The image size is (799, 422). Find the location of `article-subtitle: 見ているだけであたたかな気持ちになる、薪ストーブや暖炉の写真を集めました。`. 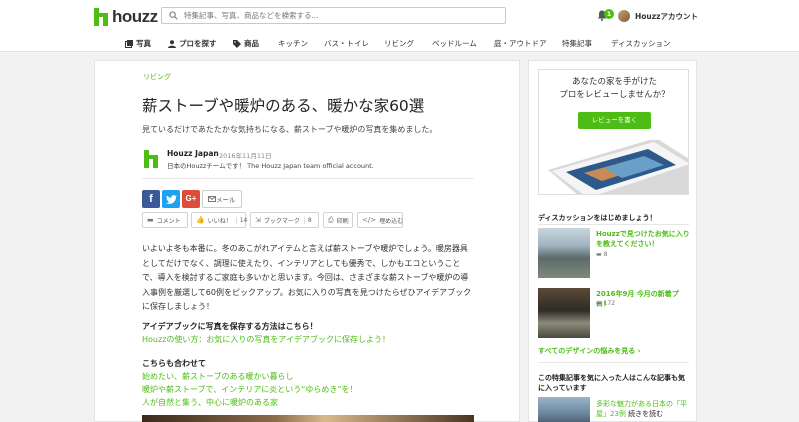

article-subtitle: 見ているだけであたたかな気持ちになる、薪ストーブや暖炉の写真を集めました。 is located at coordinates (290, 129).